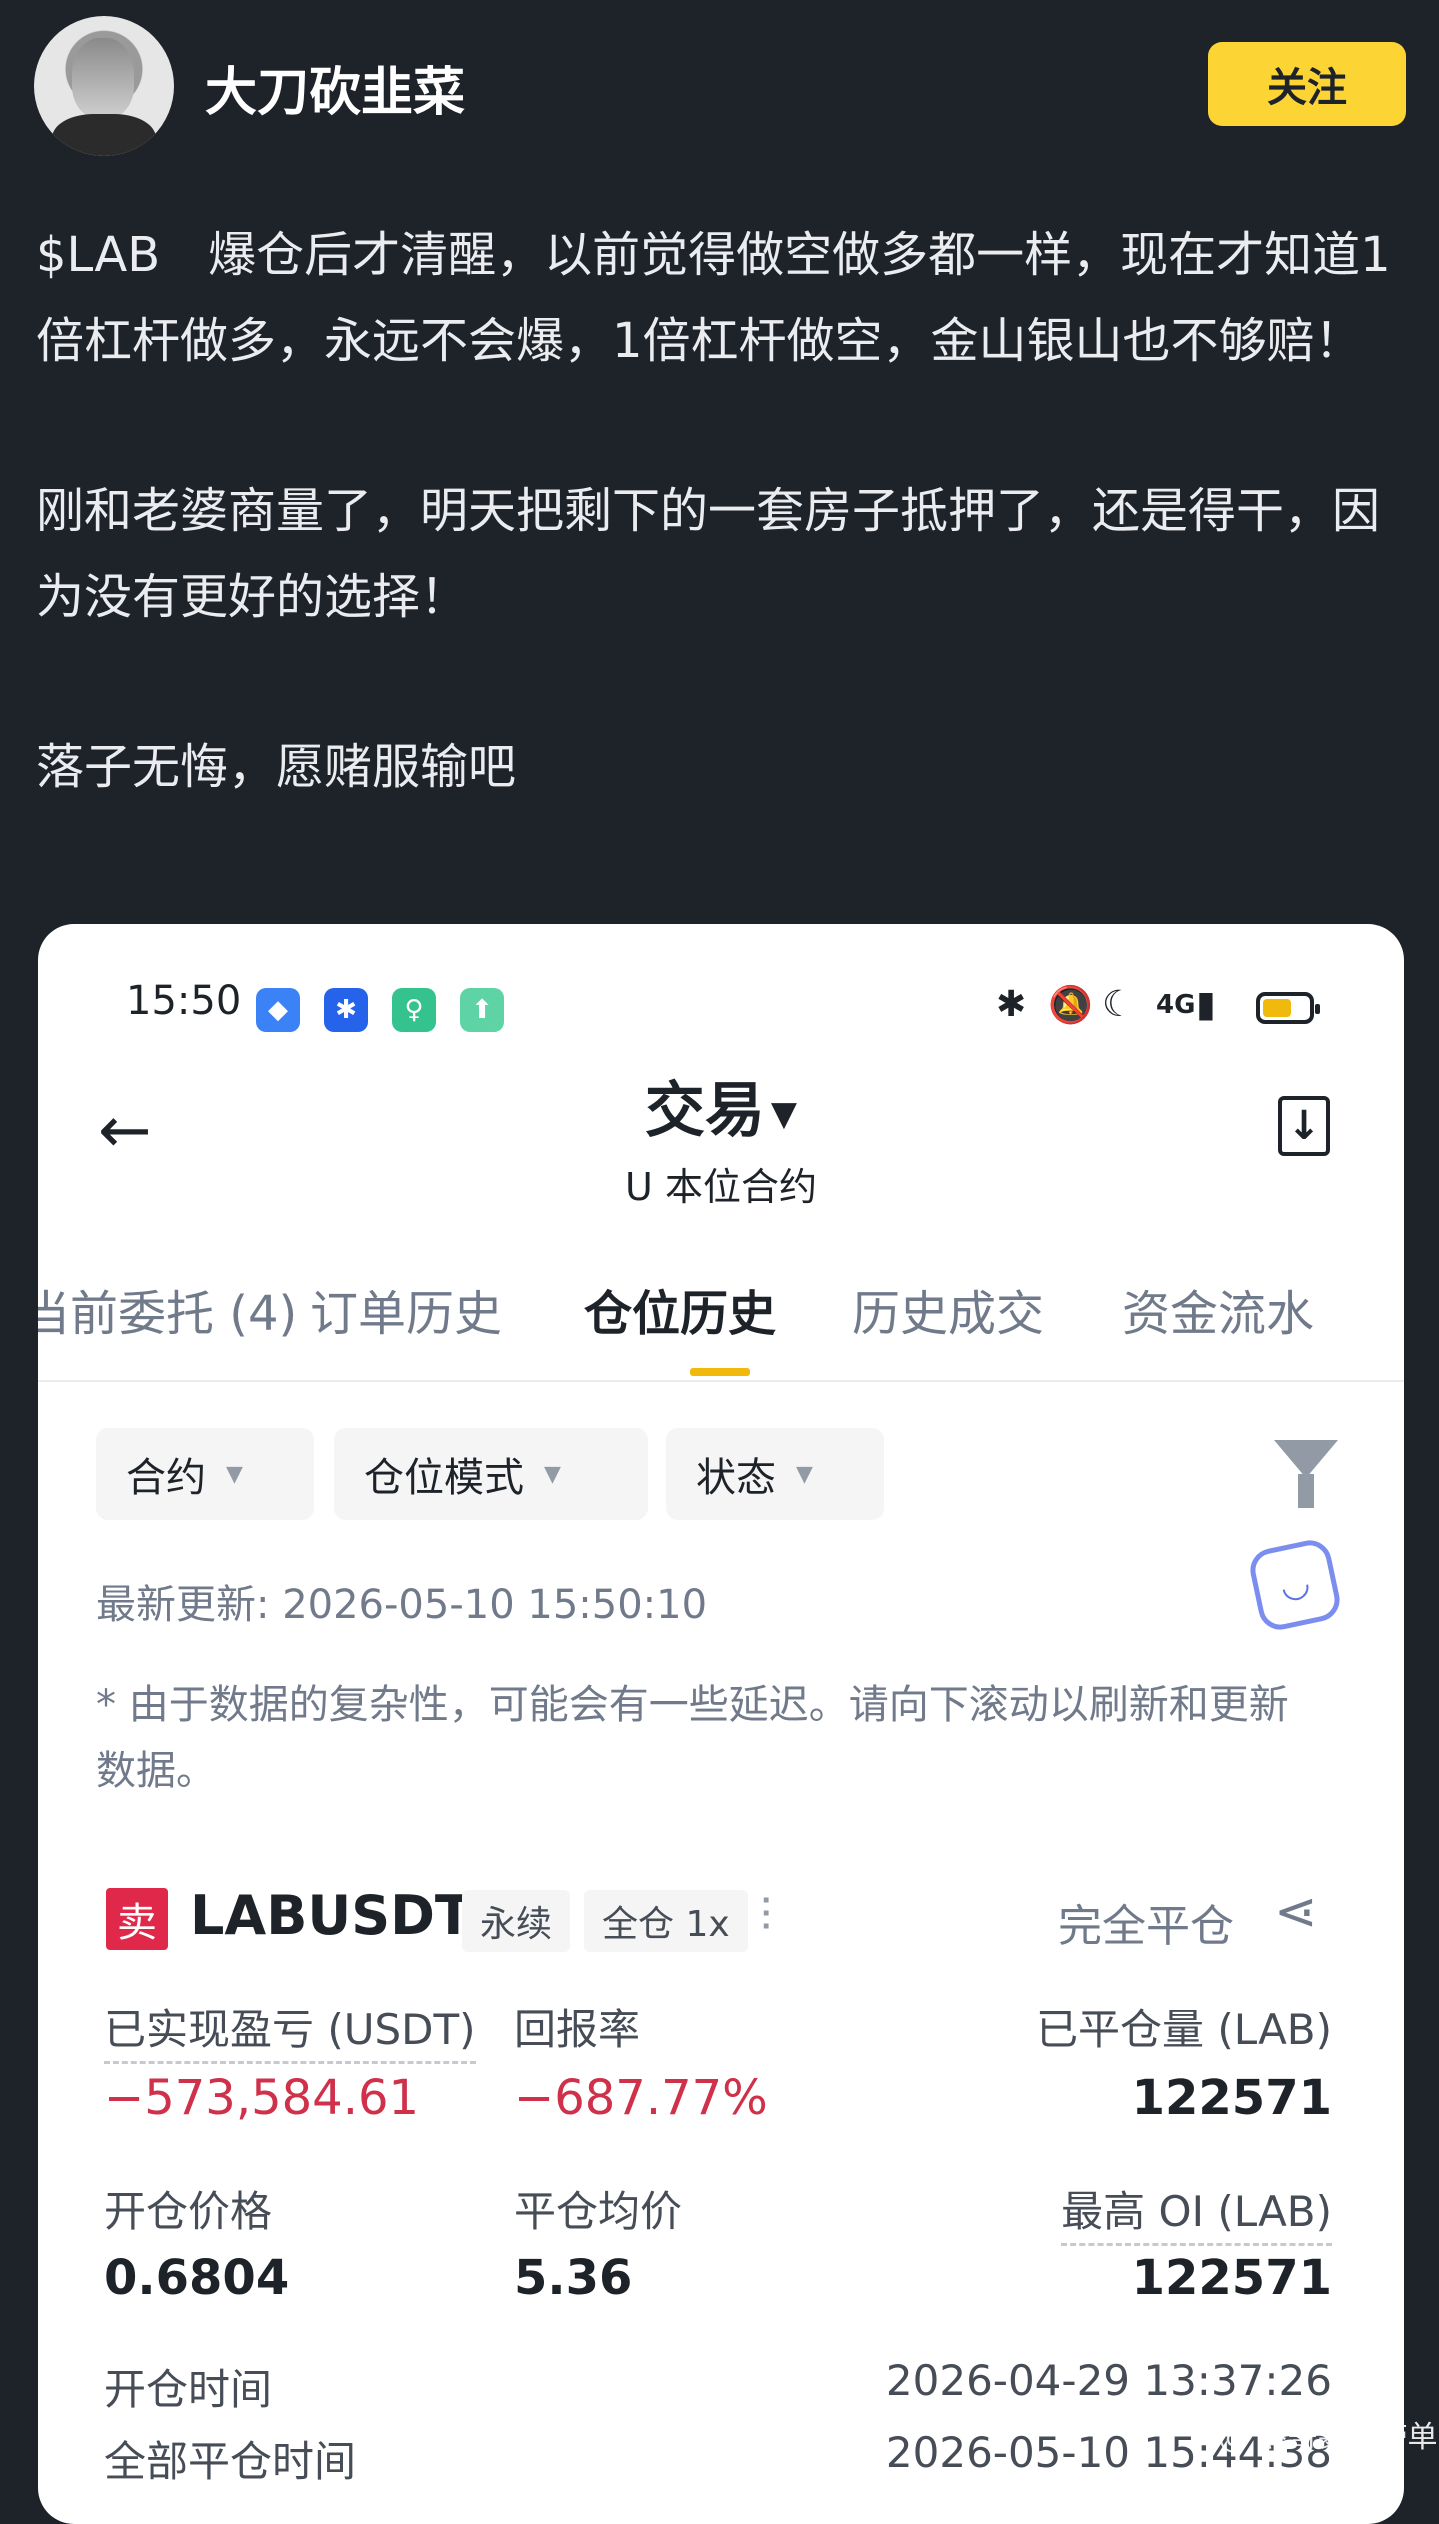  I want to click on realized-pnl-value: −573,584.61, so click(262, 2098).